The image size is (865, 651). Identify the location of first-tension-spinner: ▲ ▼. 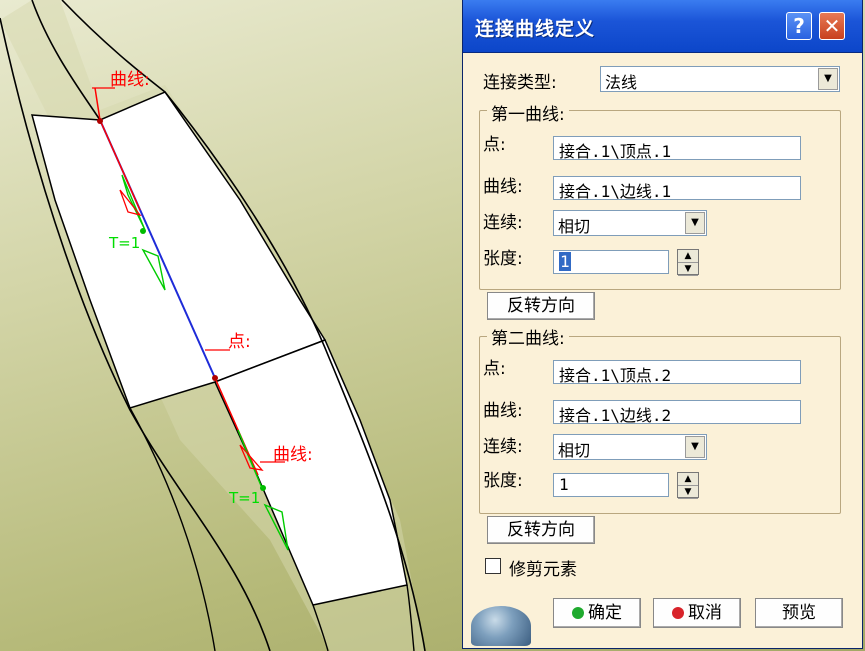
(688, 262).